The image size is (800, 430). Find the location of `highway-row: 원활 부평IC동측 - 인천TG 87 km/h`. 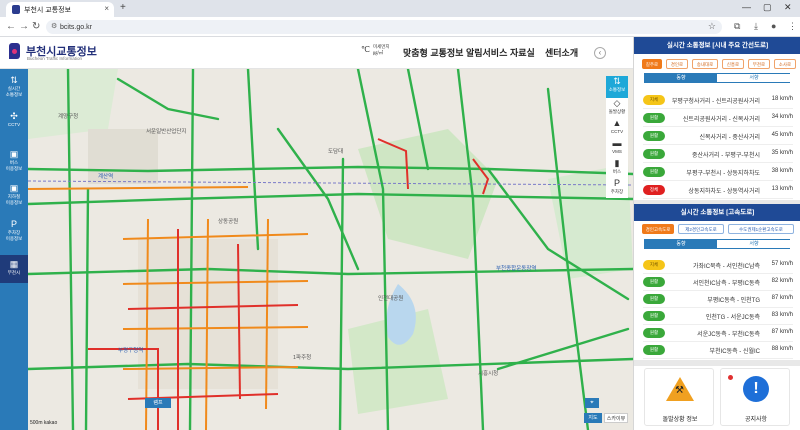

highway-row: 원활 부평IC동측 - 인천TG 87 km/h is located at coordinates (718, 299).